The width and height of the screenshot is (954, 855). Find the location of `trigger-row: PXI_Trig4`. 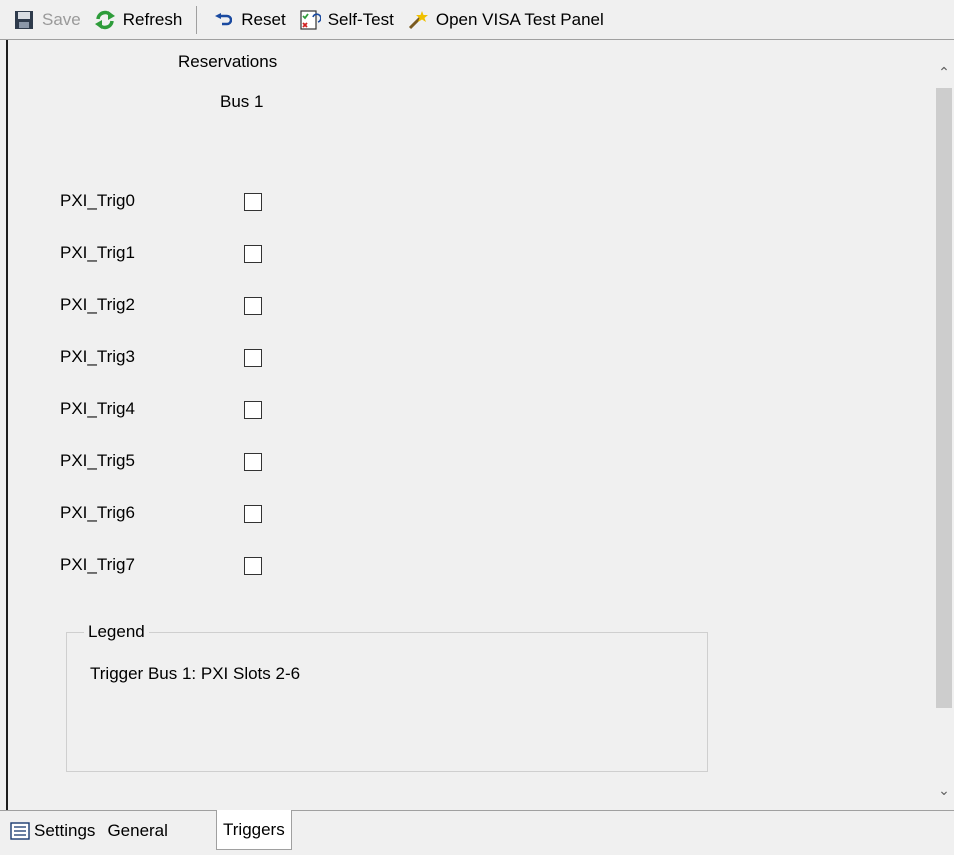

trigger-row: PXI_Trig4 is located at coordinates (140, 409).